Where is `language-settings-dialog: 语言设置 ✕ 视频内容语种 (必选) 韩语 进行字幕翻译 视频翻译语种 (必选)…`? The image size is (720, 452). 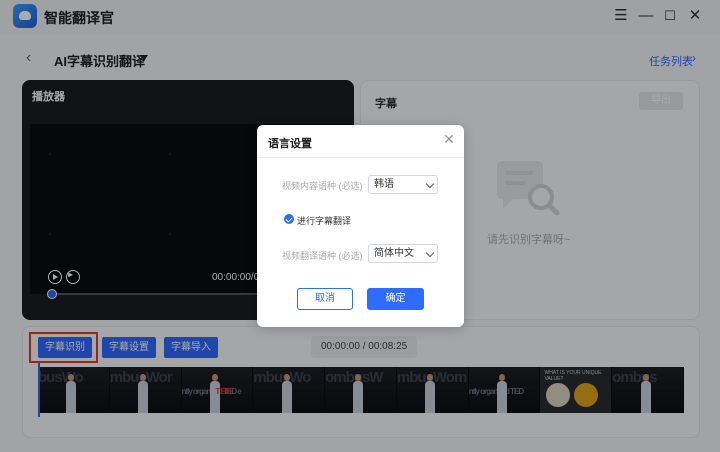
language-settings-dialog: 语言设置 ✕ 视频内容语种 (必选) 韩语 进行字幕翻译 视频翻译语种 (必选)… is located at coordinates (360, 226).